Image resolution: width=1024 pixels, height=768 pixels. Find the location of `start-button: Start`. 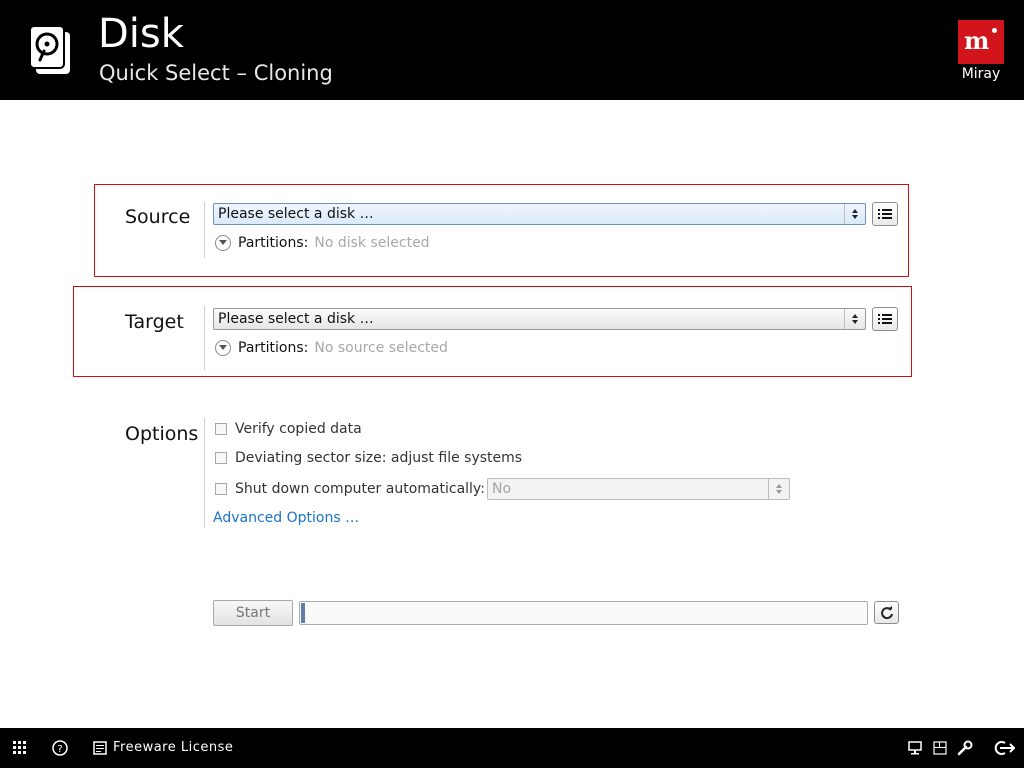

start-button: Start is located at coordinates (253, 613).